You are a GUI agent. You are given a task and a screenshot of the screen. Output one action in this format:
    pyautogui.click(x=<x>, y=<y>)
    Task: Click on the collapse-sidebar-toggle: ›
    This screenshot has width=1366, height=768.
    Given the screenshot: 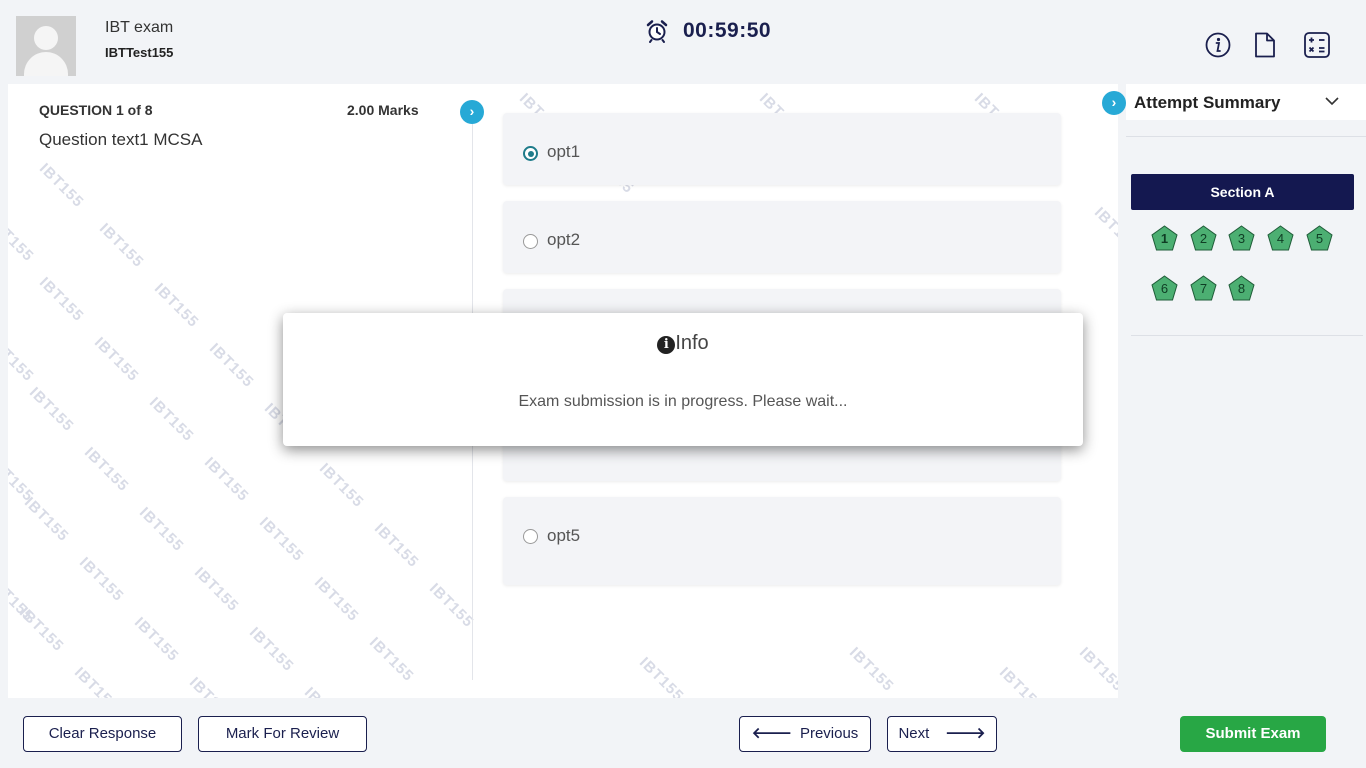 What is the action you would take?
    pyautogui.click(x=1114, y=103)
    